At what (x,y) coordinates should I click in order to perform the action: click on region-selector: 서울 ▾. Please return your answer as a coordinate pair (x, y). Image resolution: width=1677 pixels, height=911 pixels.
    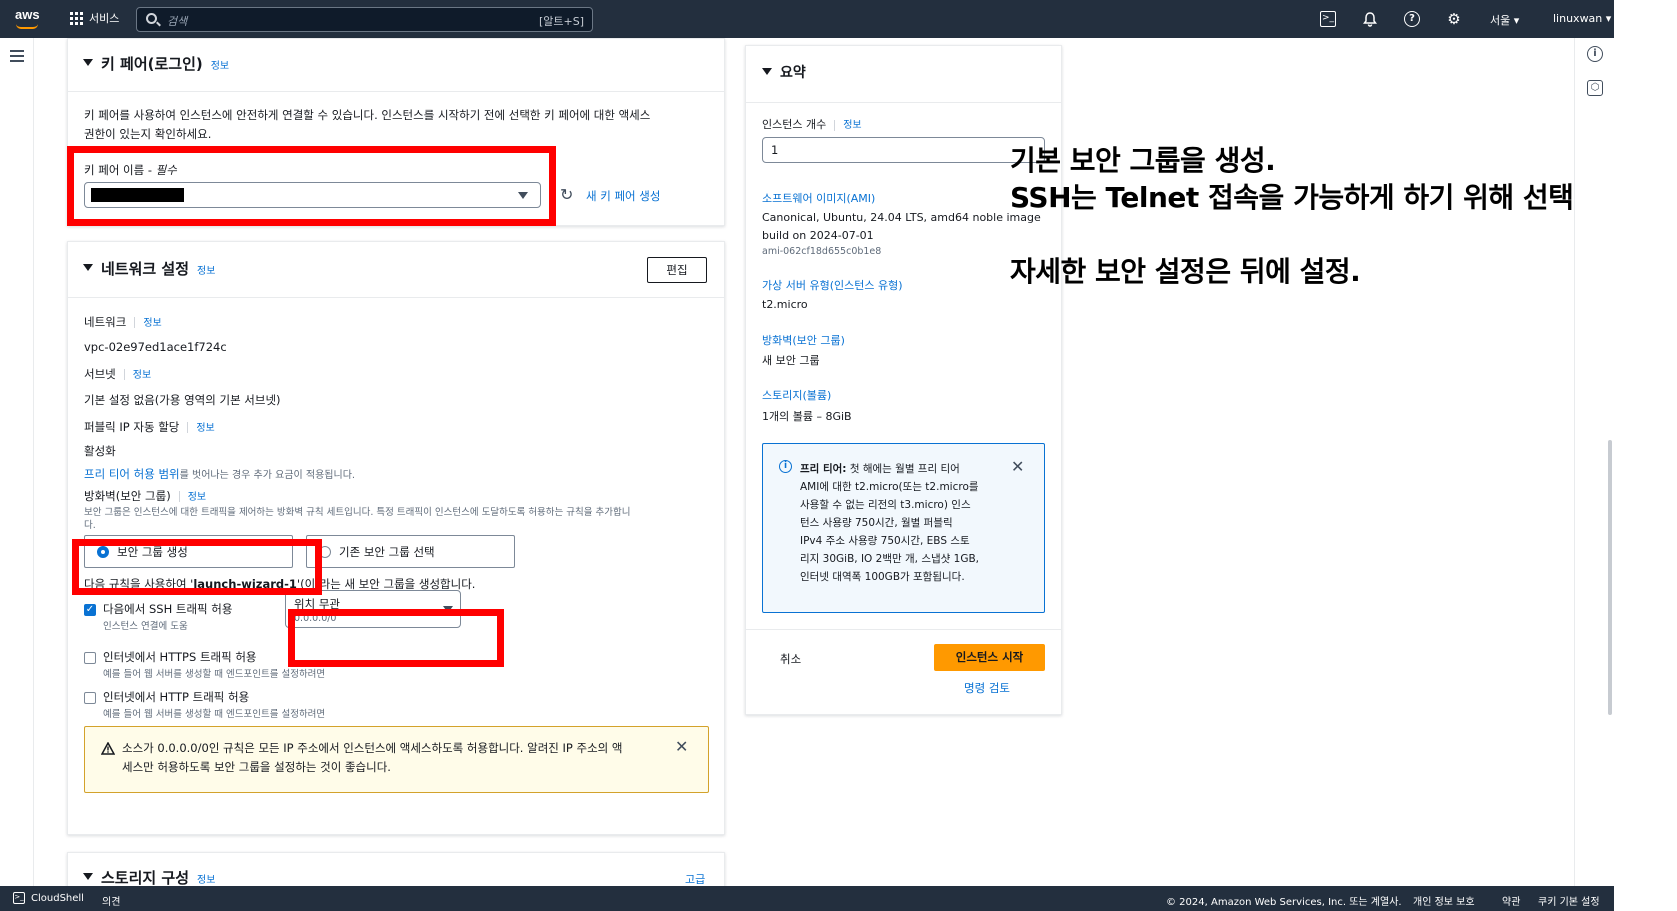
    Looking at the image, I should click on (1504, 20).